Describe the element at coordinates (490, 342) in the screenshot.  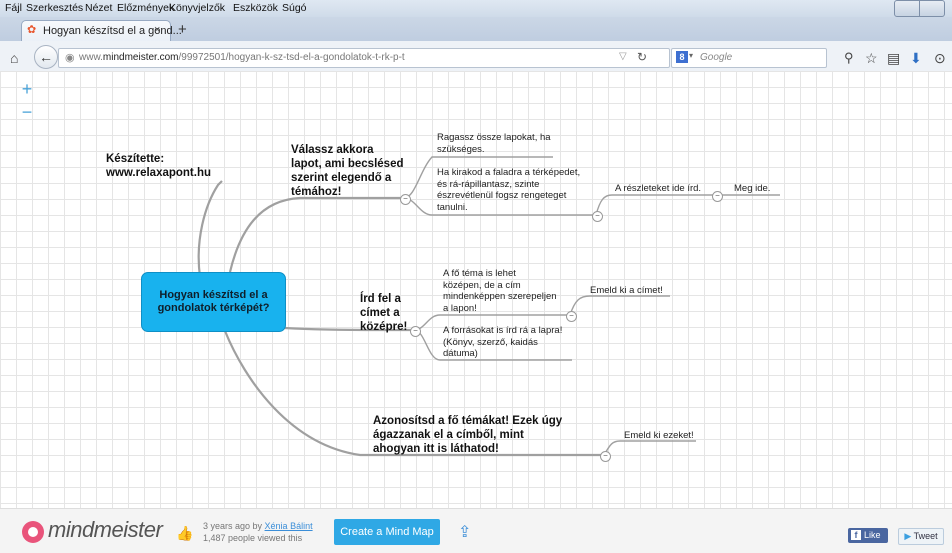
I see `branch2-child2-line: (Könyv, szerző, kaidás` at that location.